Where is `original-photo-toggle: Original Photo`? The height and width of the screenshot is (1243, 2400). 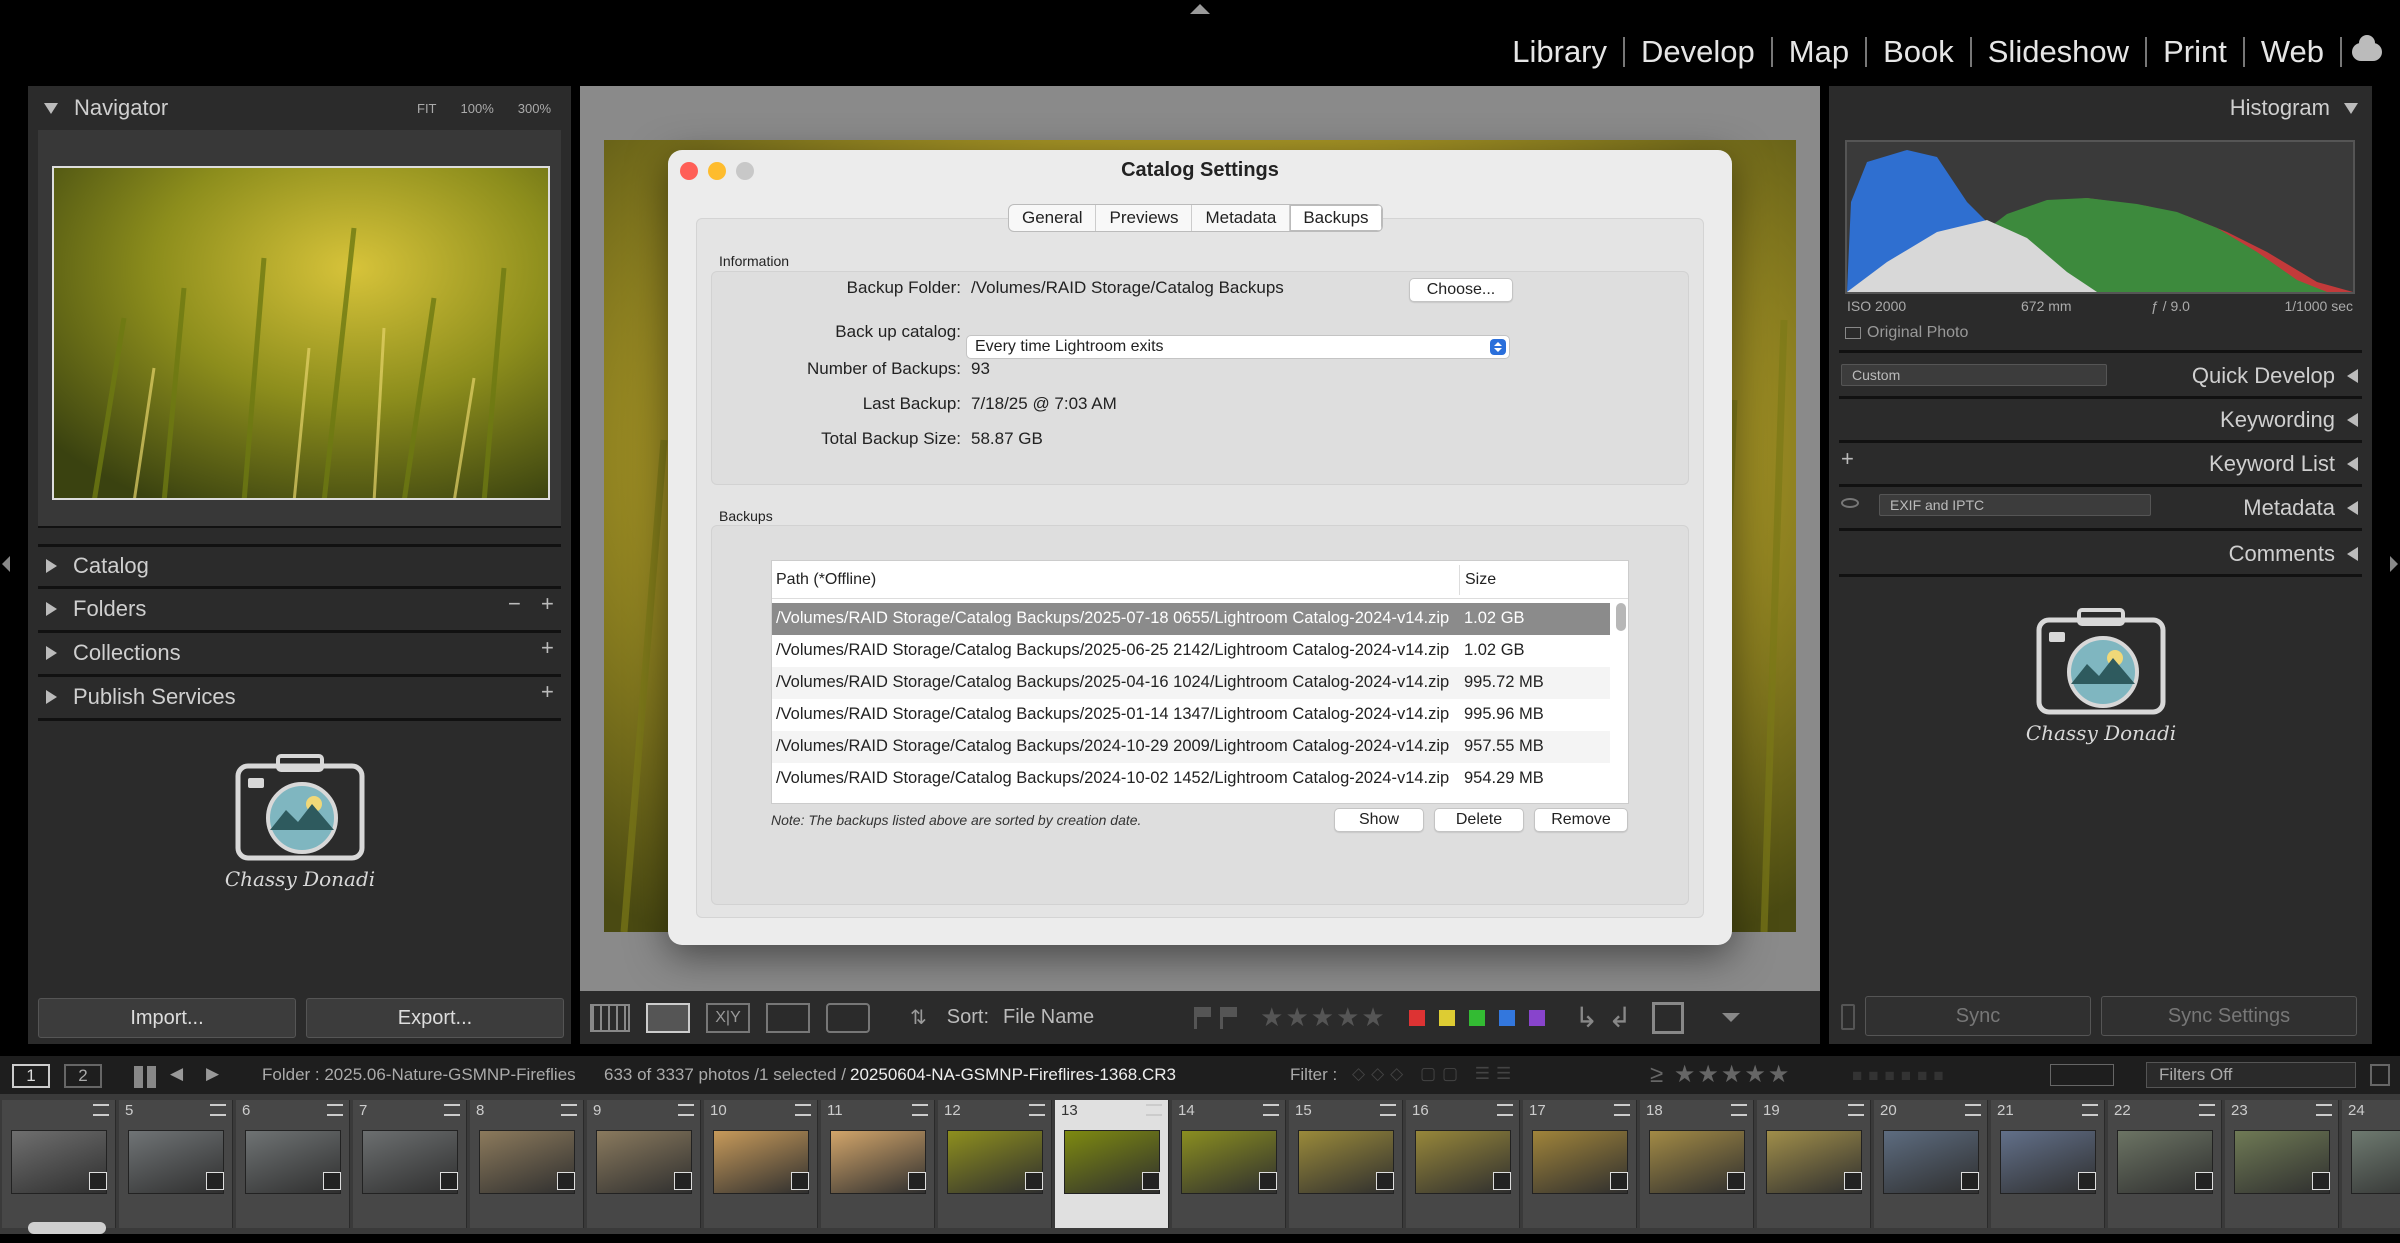 original-photo-toggle: Original Photo is located at coordinates (1906, 333).